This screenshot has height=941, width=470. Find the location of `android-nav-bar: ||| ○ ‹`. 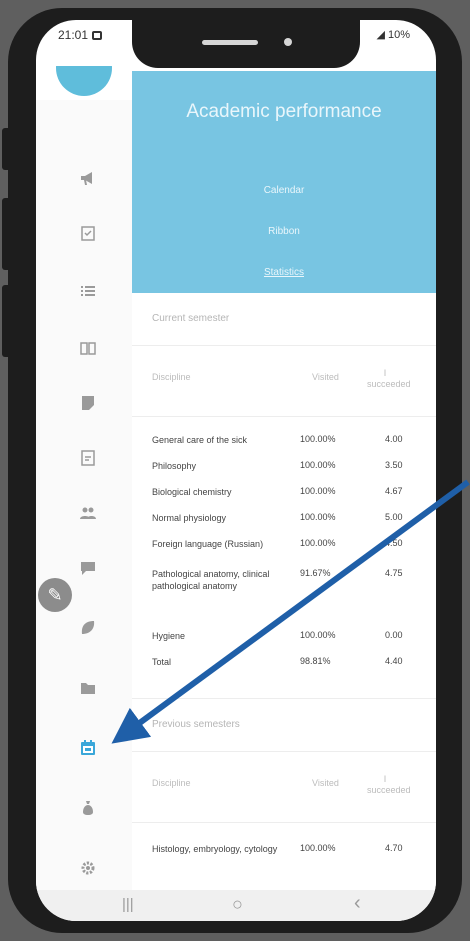

android-nav-bar: ||| ○ ‹ is located at coordinates (236, 905).